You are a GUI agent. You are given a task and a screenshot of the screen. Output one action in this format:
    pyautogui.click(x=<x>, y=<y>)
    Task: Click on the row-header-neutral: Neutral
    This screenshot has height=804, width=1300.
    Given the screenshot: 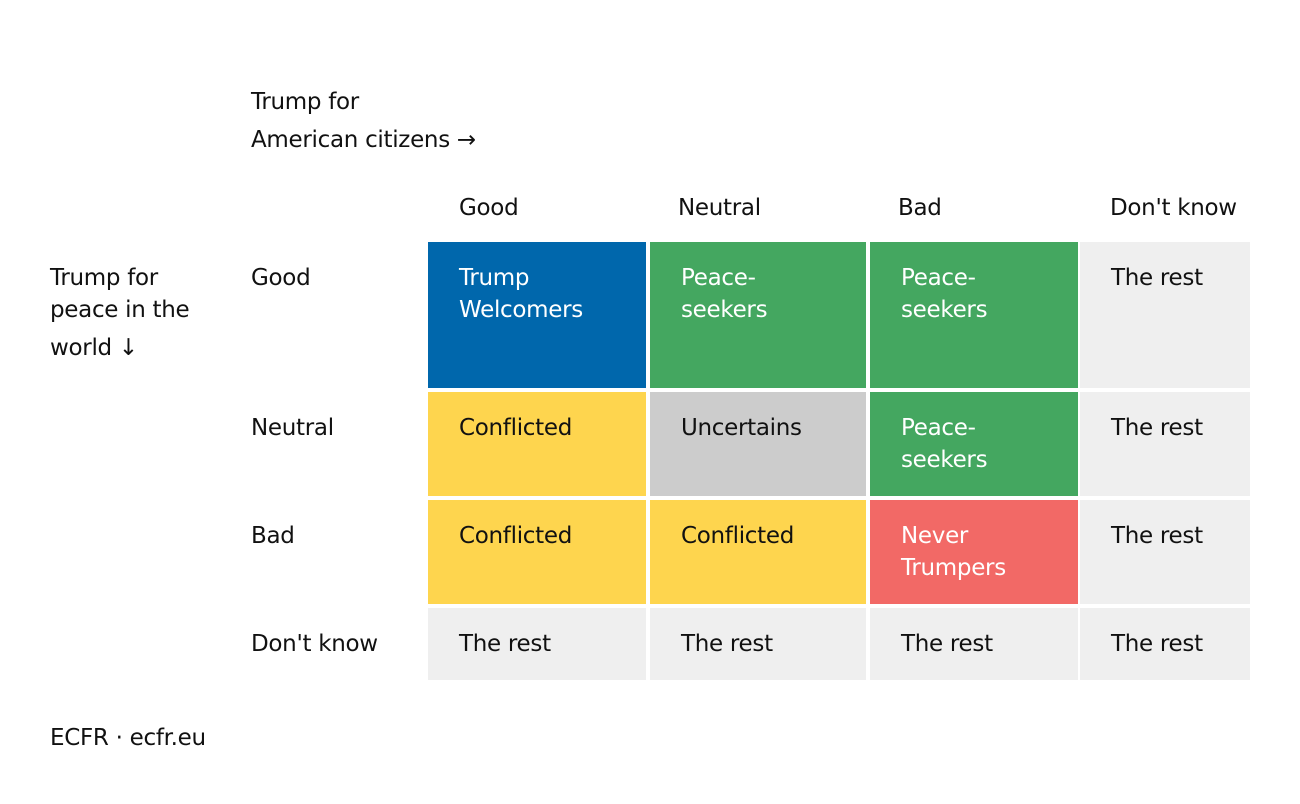 What is the action you would take?
    pyautogui.click(x=292, y=428)
    